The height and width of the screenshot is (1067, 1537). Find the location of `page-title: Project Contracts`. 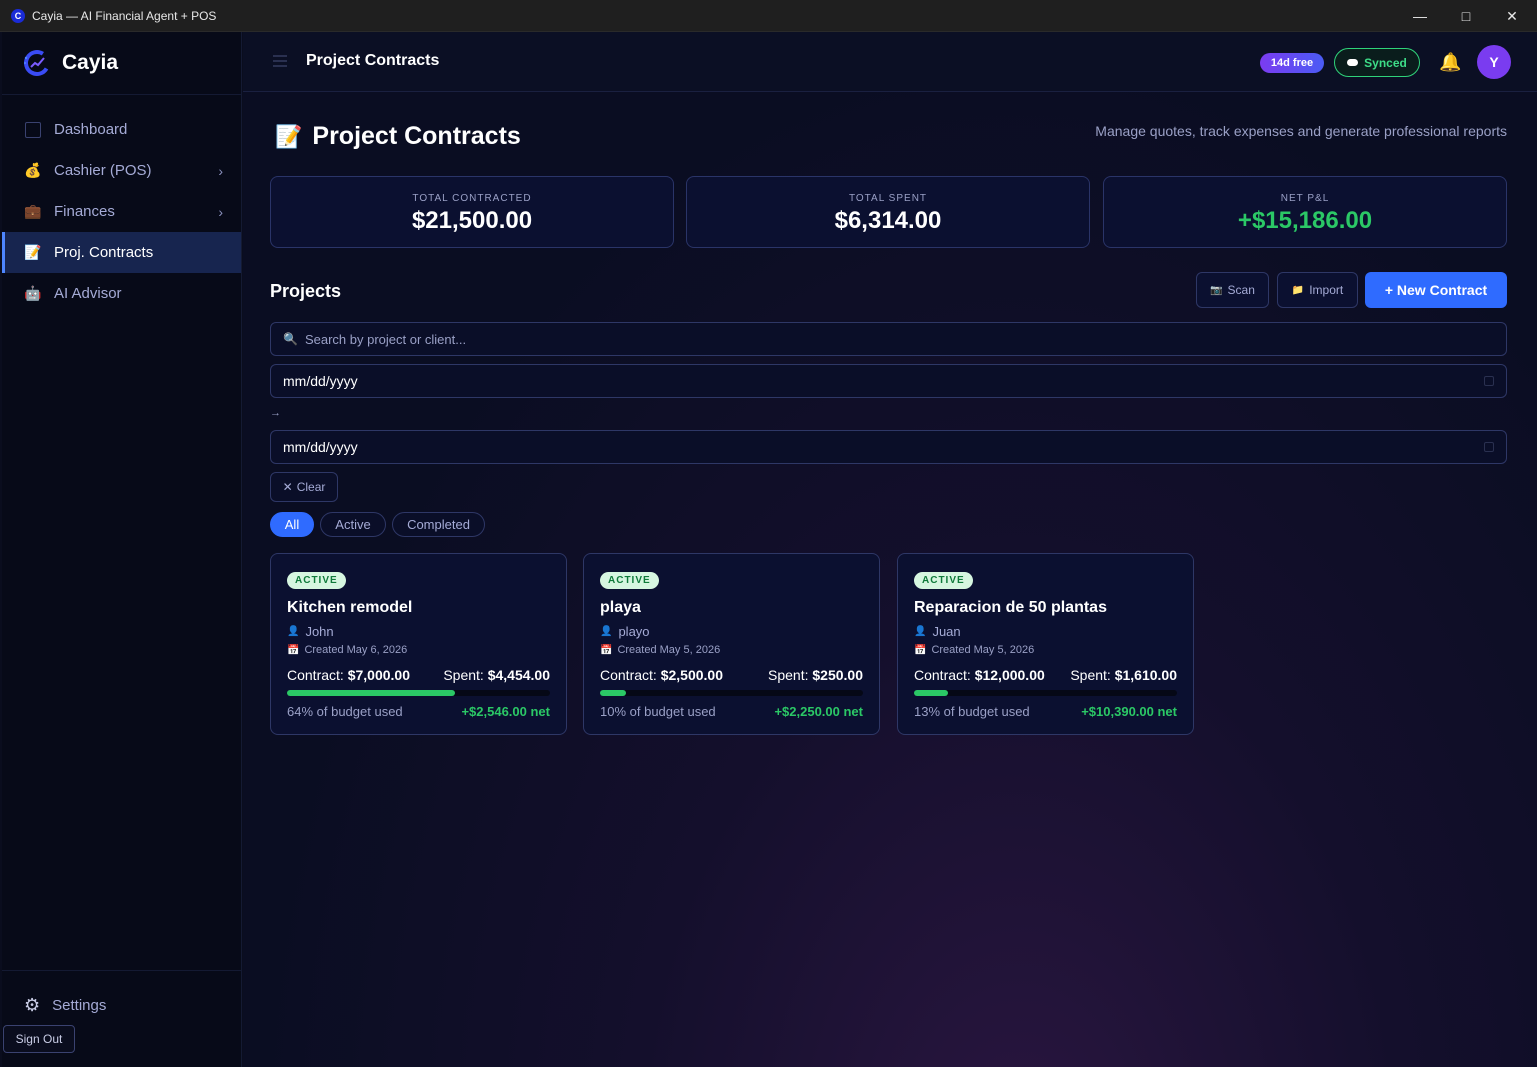

page-title: Project Contracts is located at coordinates (416, 136).